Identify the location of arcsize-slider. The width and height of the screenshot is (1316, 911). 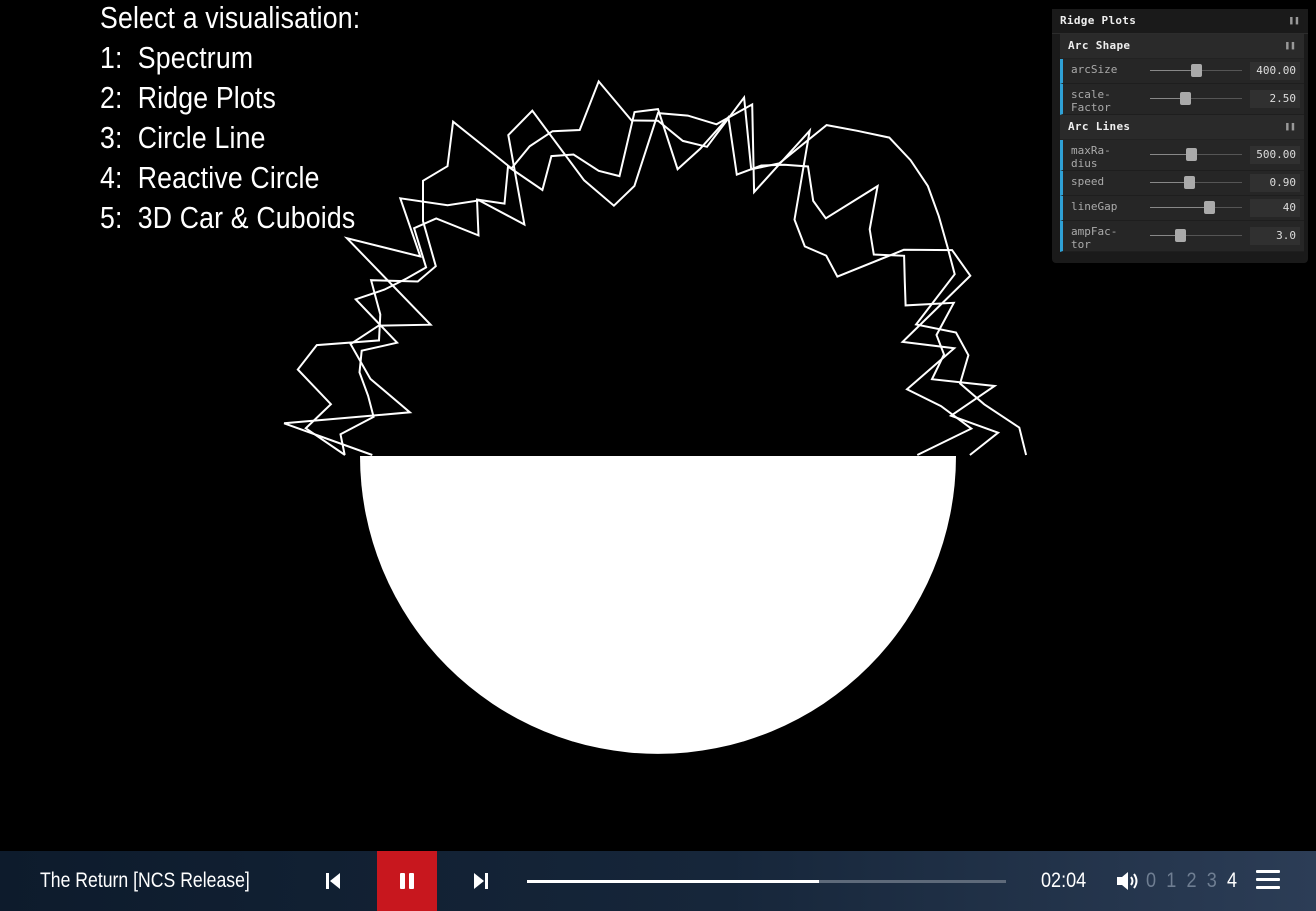
(1196, 71).